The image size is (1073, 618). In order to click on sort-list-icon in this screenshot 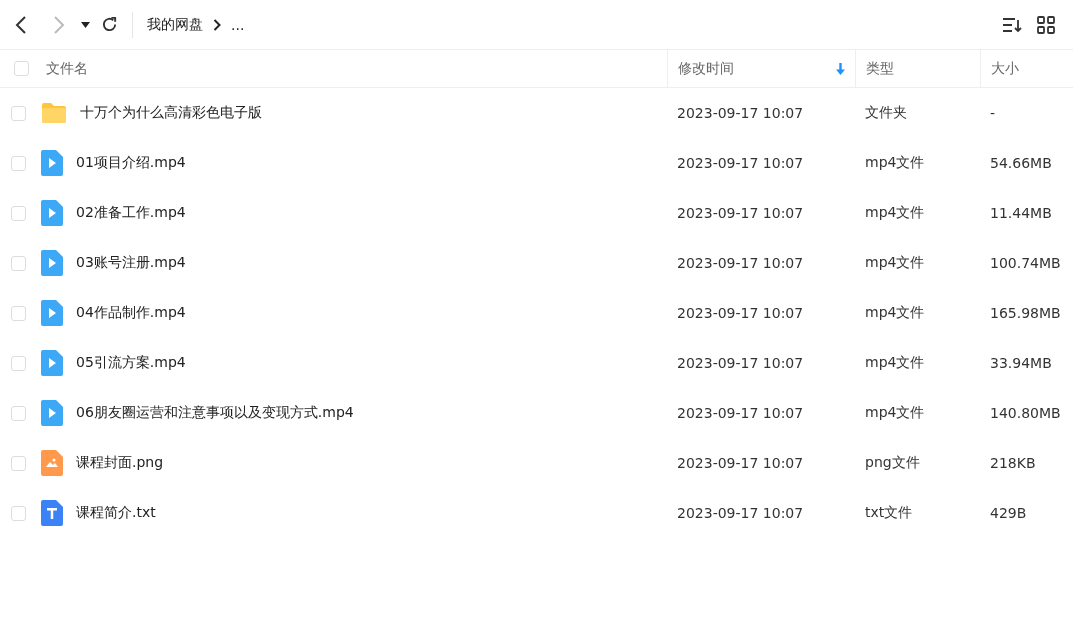, I will do `click(1012, 24)`.